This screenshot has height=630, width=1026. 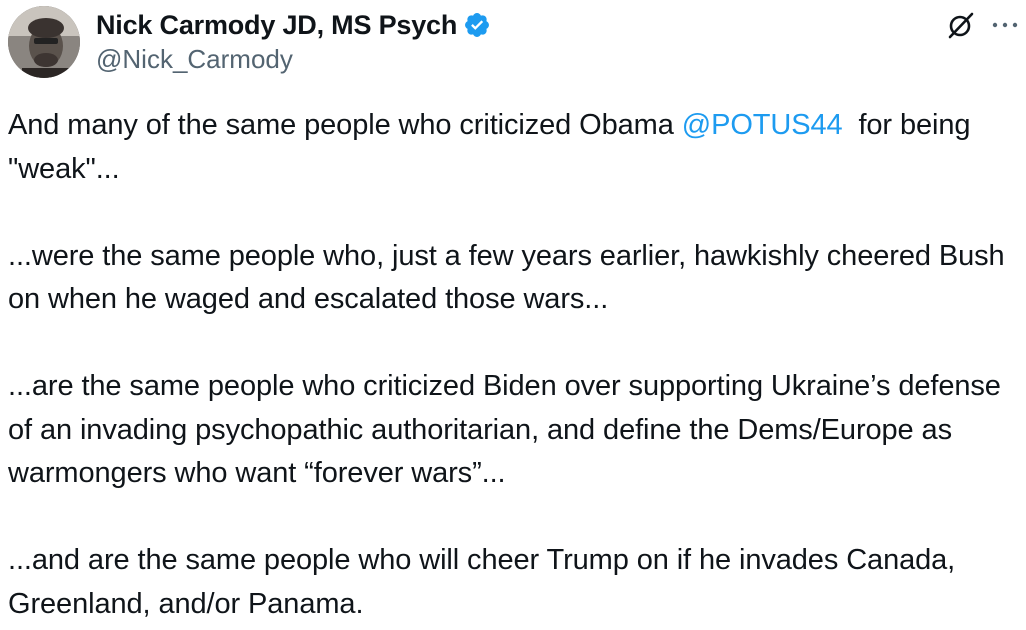 I want to click on author-name-row: Nick Carmody JD, MS Psych, so click(x=293, y=25).